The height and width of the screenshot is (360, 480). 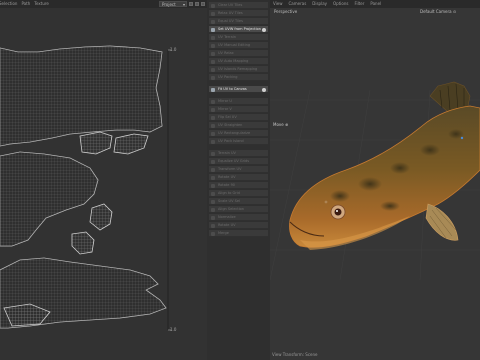 I want to click on options-icon, so click(x=203, y=4).